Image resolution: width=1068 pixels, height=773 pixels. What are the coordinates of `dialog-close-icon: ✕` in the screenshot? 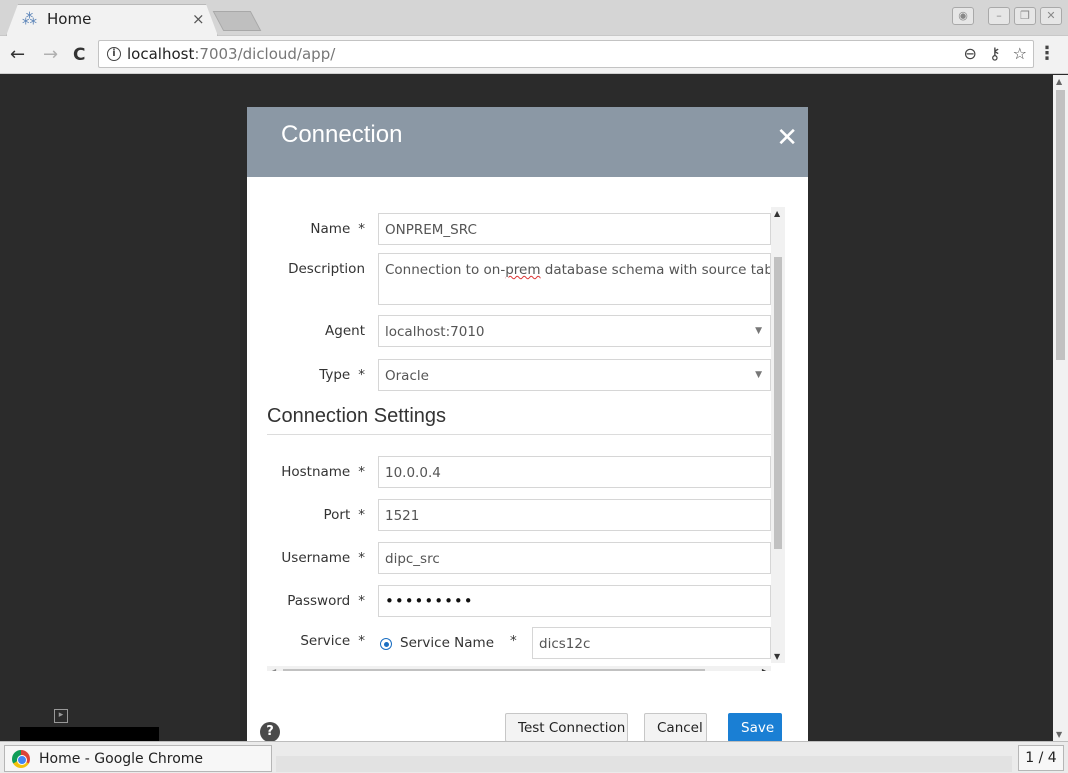 It's located at (787, 138).